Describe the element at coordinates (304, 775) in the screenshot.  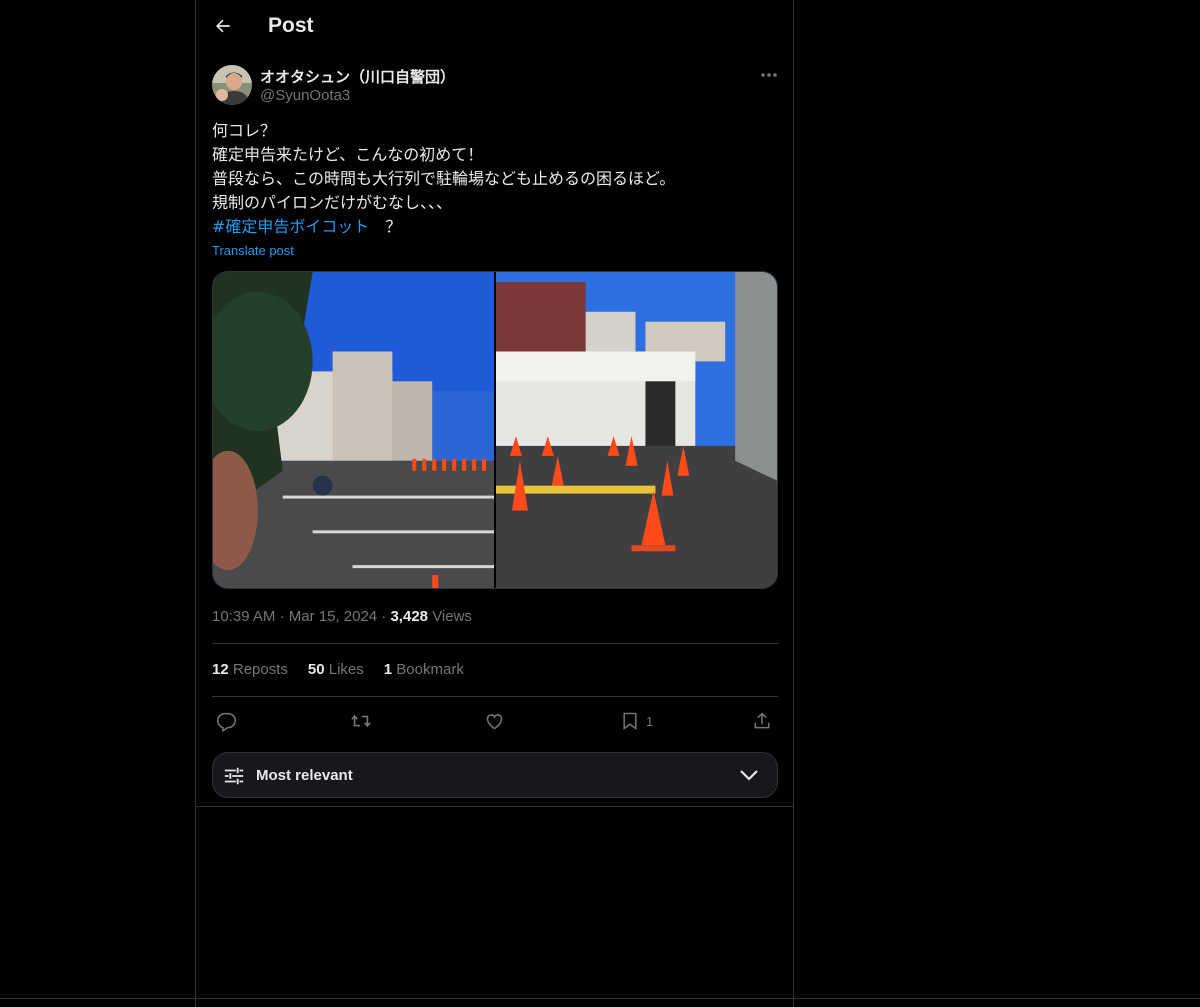
I see `sort-label: Most relevant` at that location.